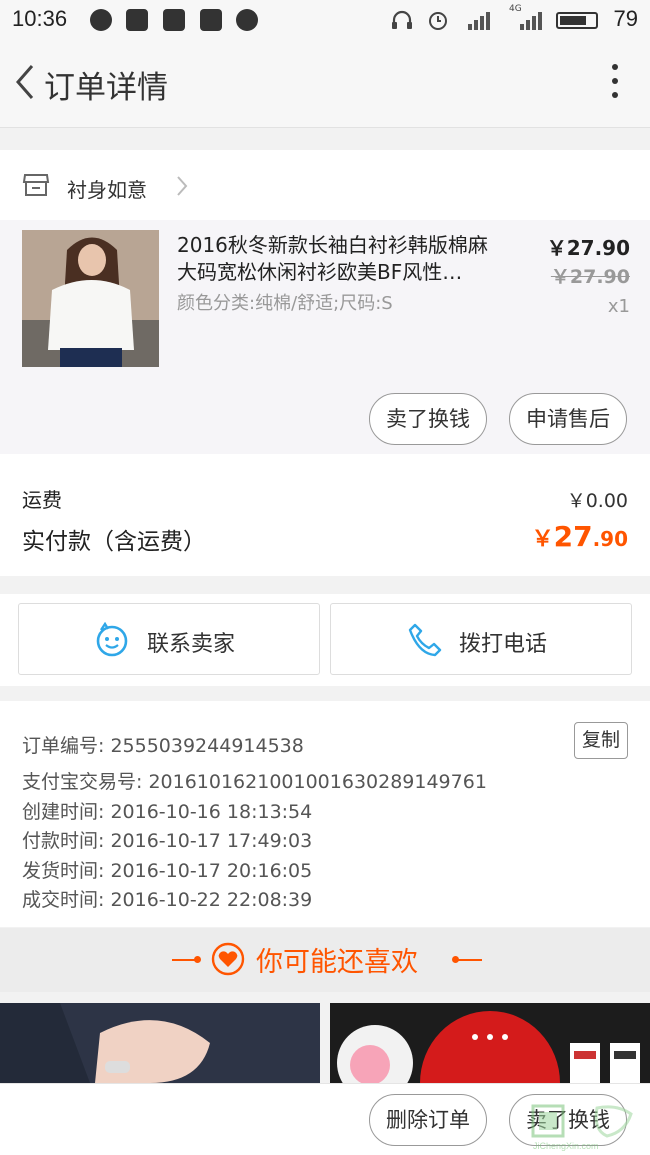 The width and height of the screenshot is (650, 1155). What do you see at coordinates (107, 190) in the screenshot?
I see `store-name: 衬身如意` at bounding box center [107, 190].